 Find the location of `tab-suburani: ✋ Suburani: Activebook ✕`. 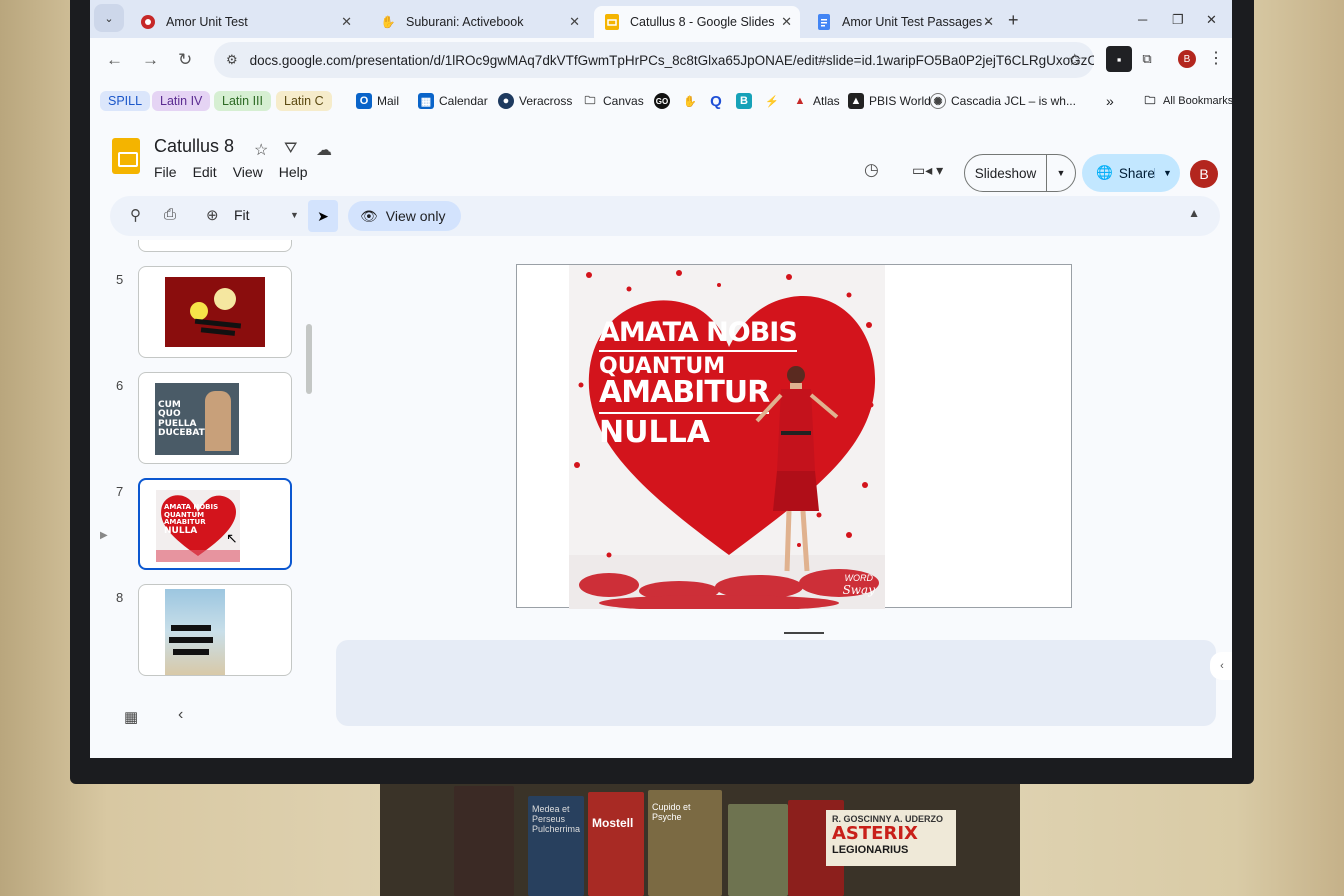

tab-suburani: ✋ Suburani: Activebook ✕ is located at coordinates (479, 22).